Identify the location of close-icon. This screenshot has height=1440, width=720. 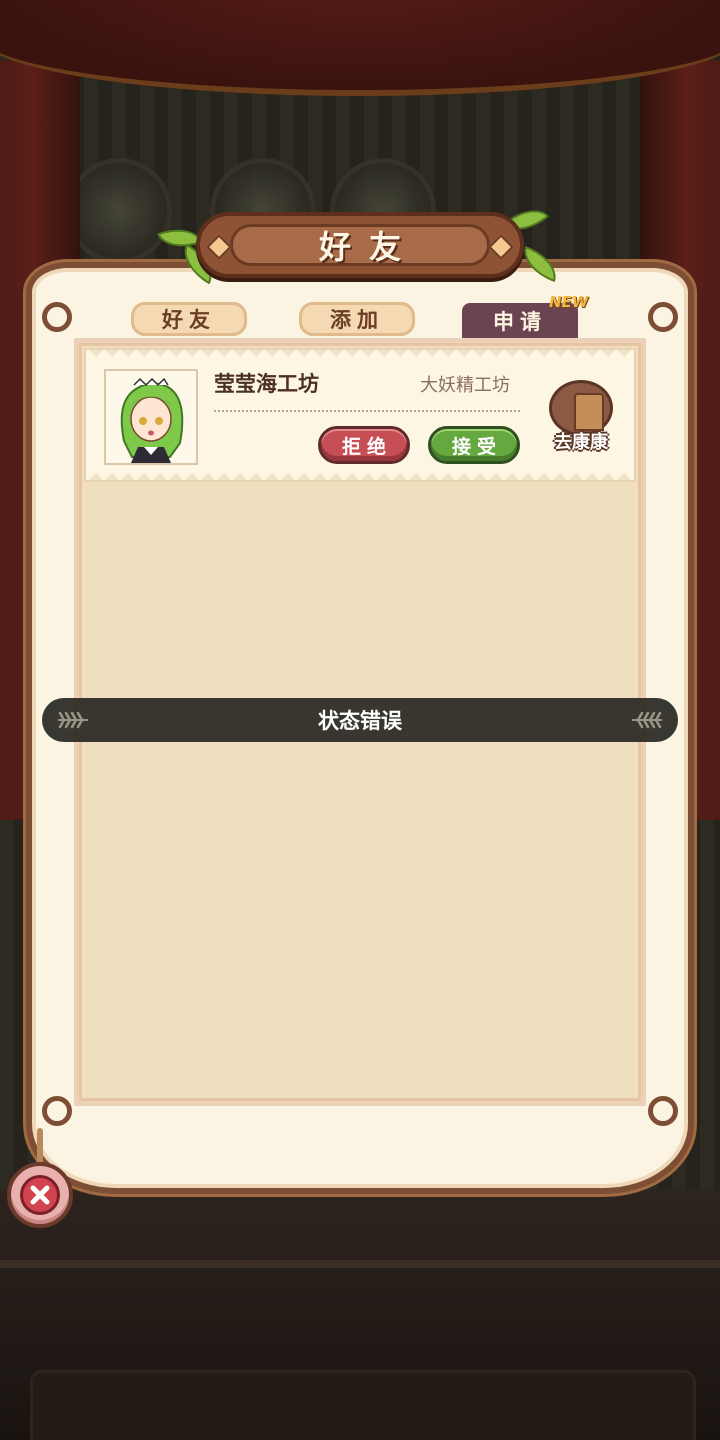
(40, 1195).